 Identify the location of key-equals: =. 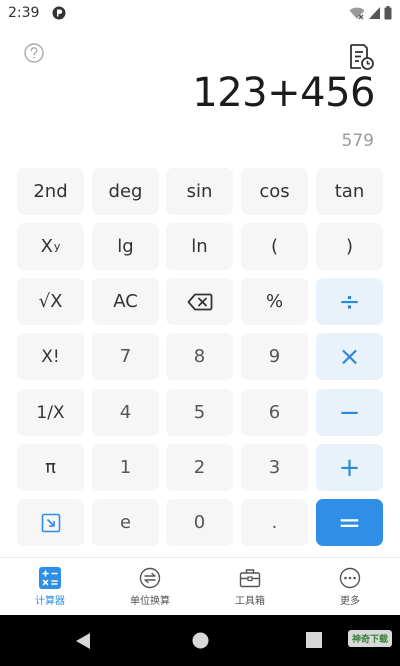
(349, 522).